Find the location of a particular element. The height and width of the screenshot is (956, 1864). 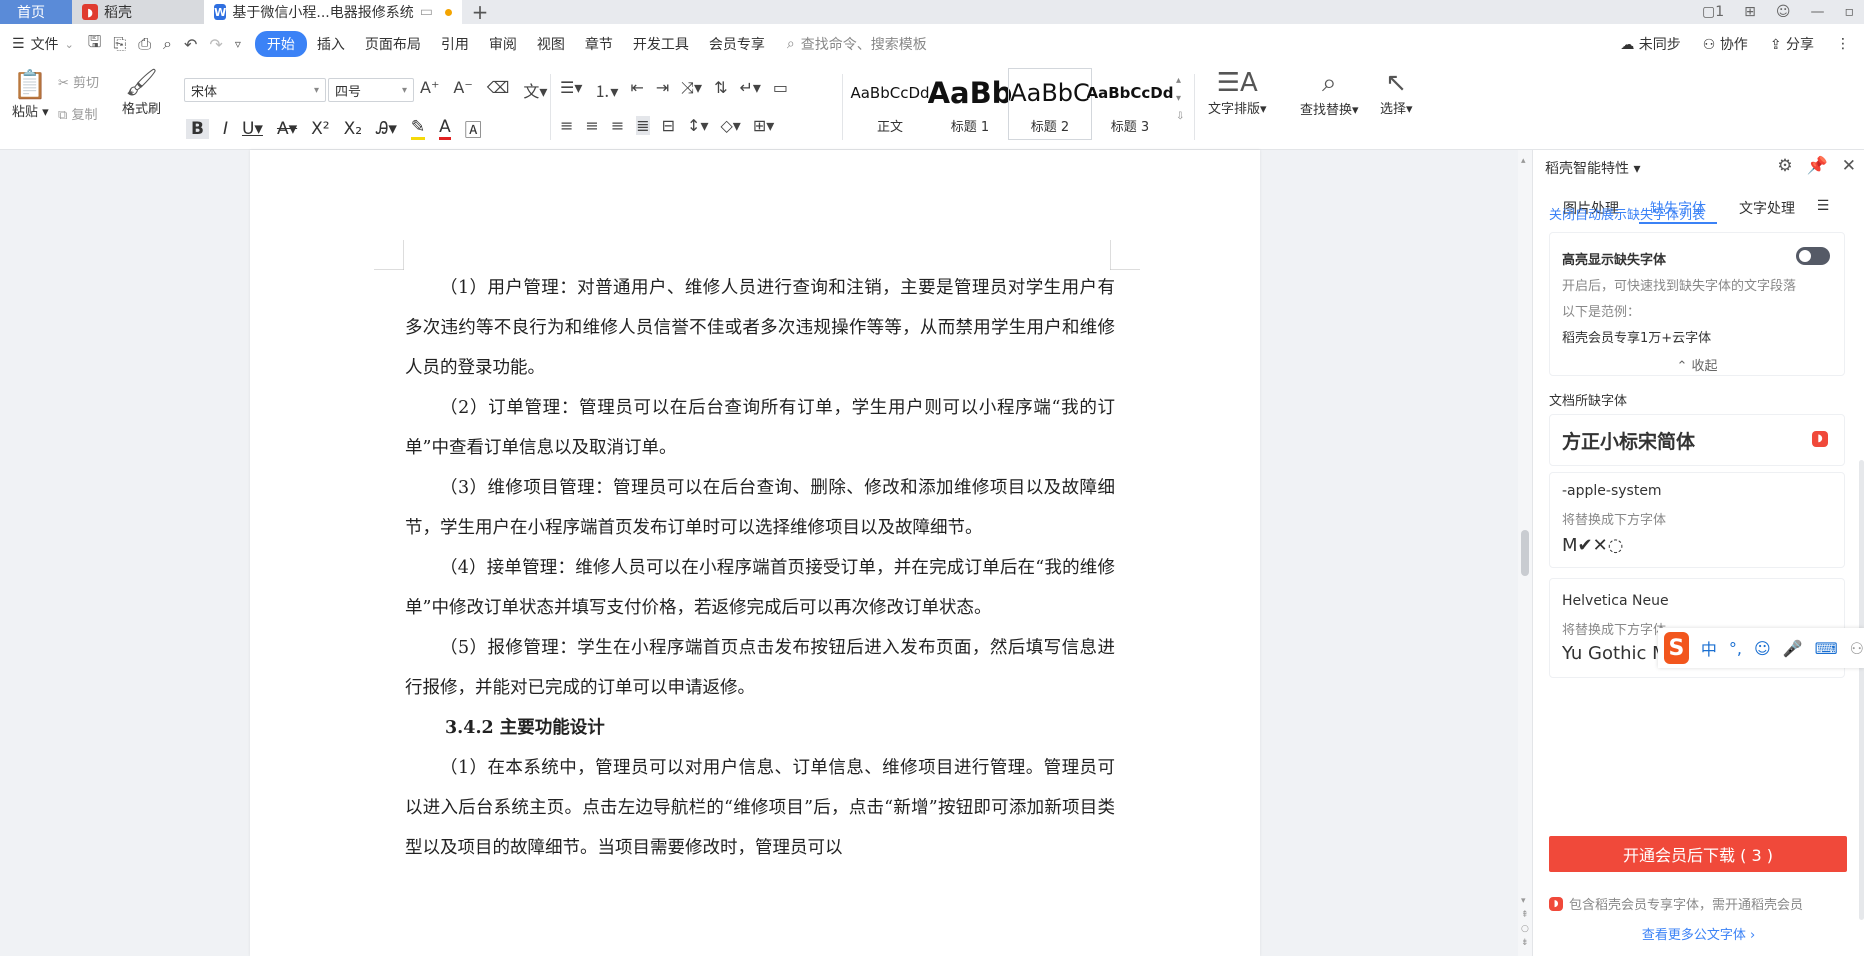

redo-icon: ↷ is located at coordinates (215, 44).